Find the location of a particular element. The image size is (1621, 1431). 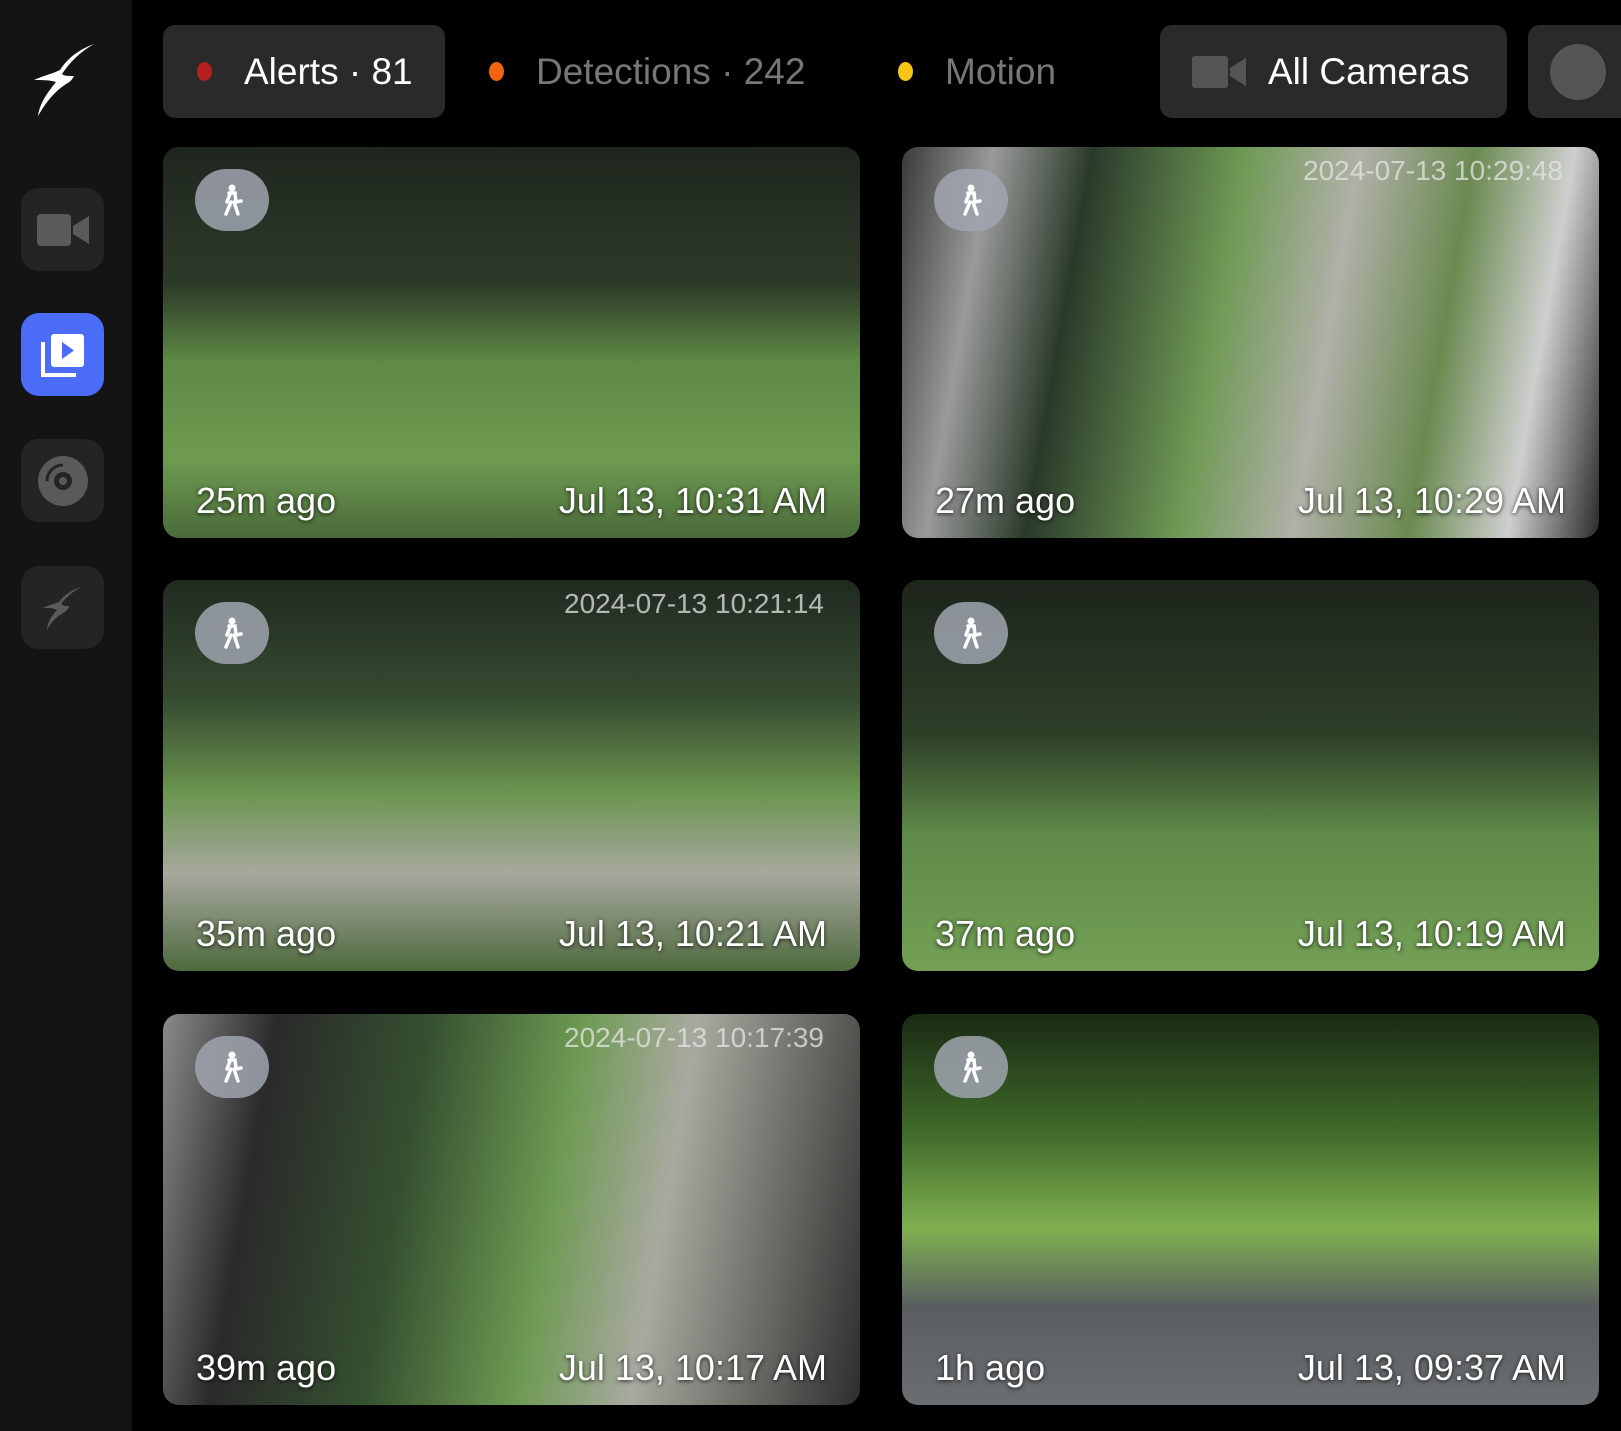

play-stack-icon is located at coordinates (62, 355).